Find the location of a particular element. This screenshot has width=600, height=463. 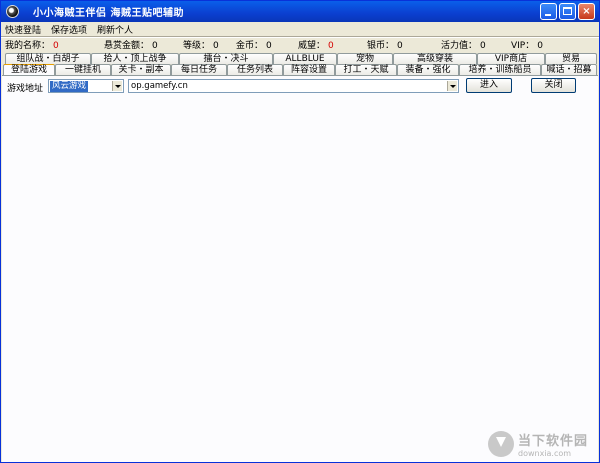

menu-quick-login: 快速登陆 is located at coordinates (23, 29).